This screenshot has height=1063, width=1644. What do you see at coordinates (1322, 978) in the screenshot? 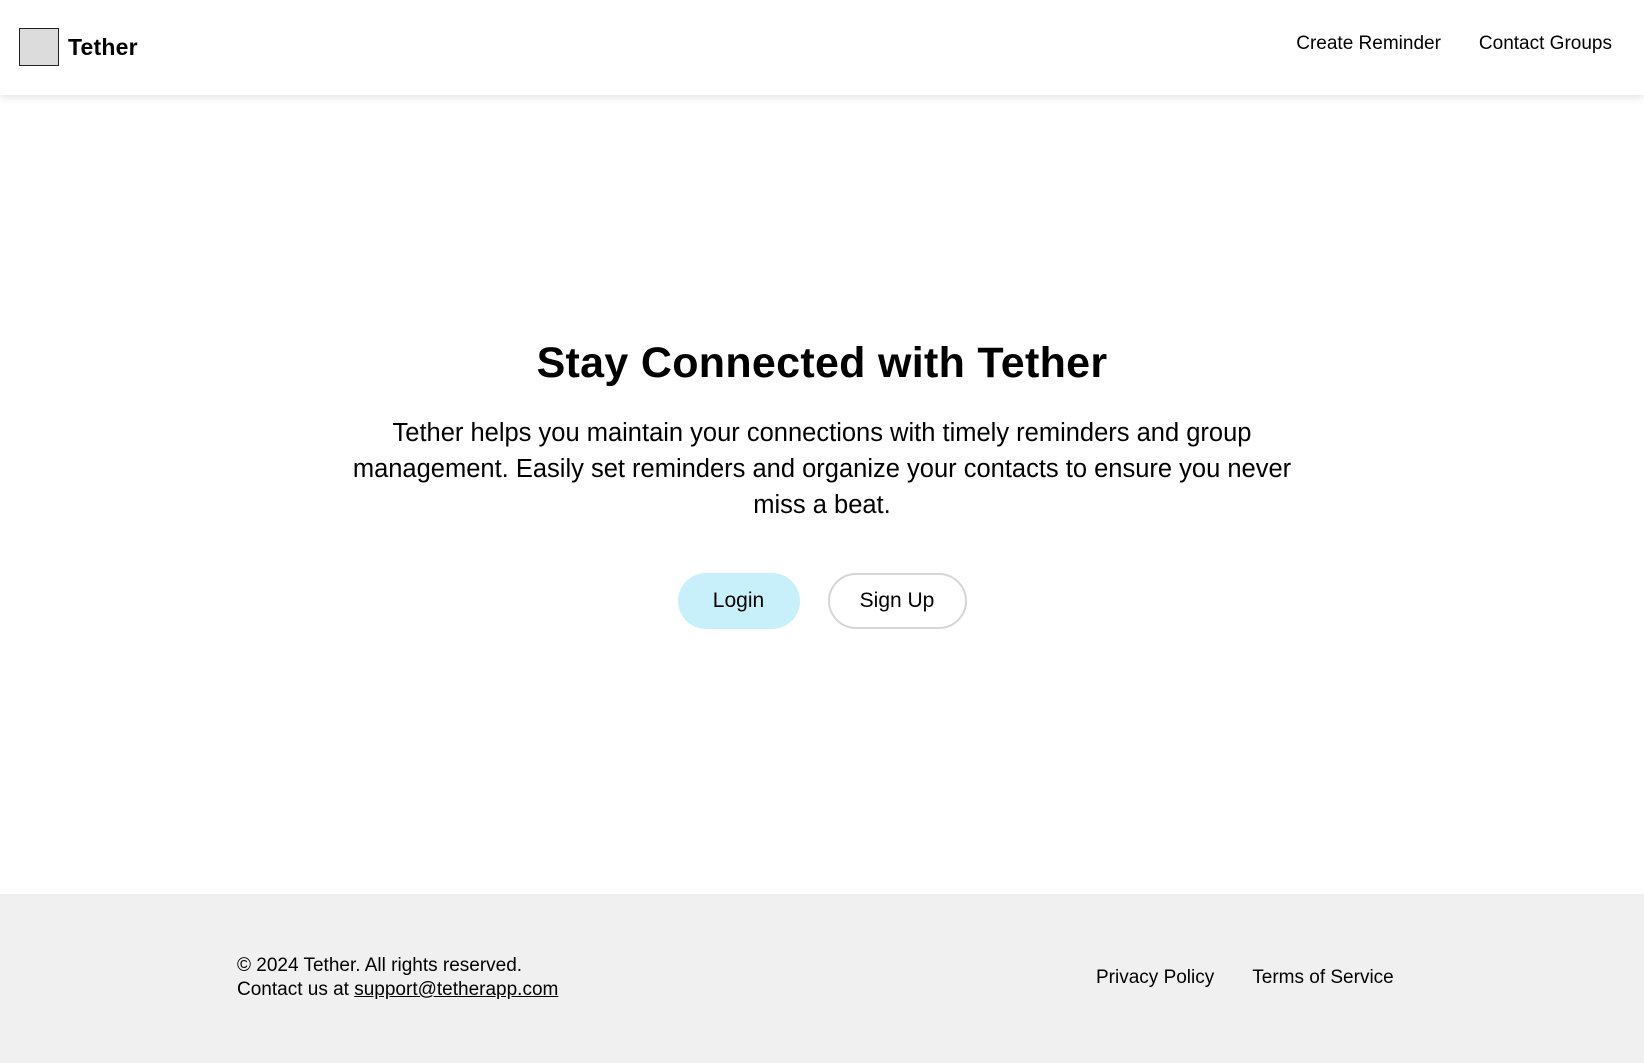
I see `terms-of-service-link: Terms of Service` at bounding box center [1322, 978].